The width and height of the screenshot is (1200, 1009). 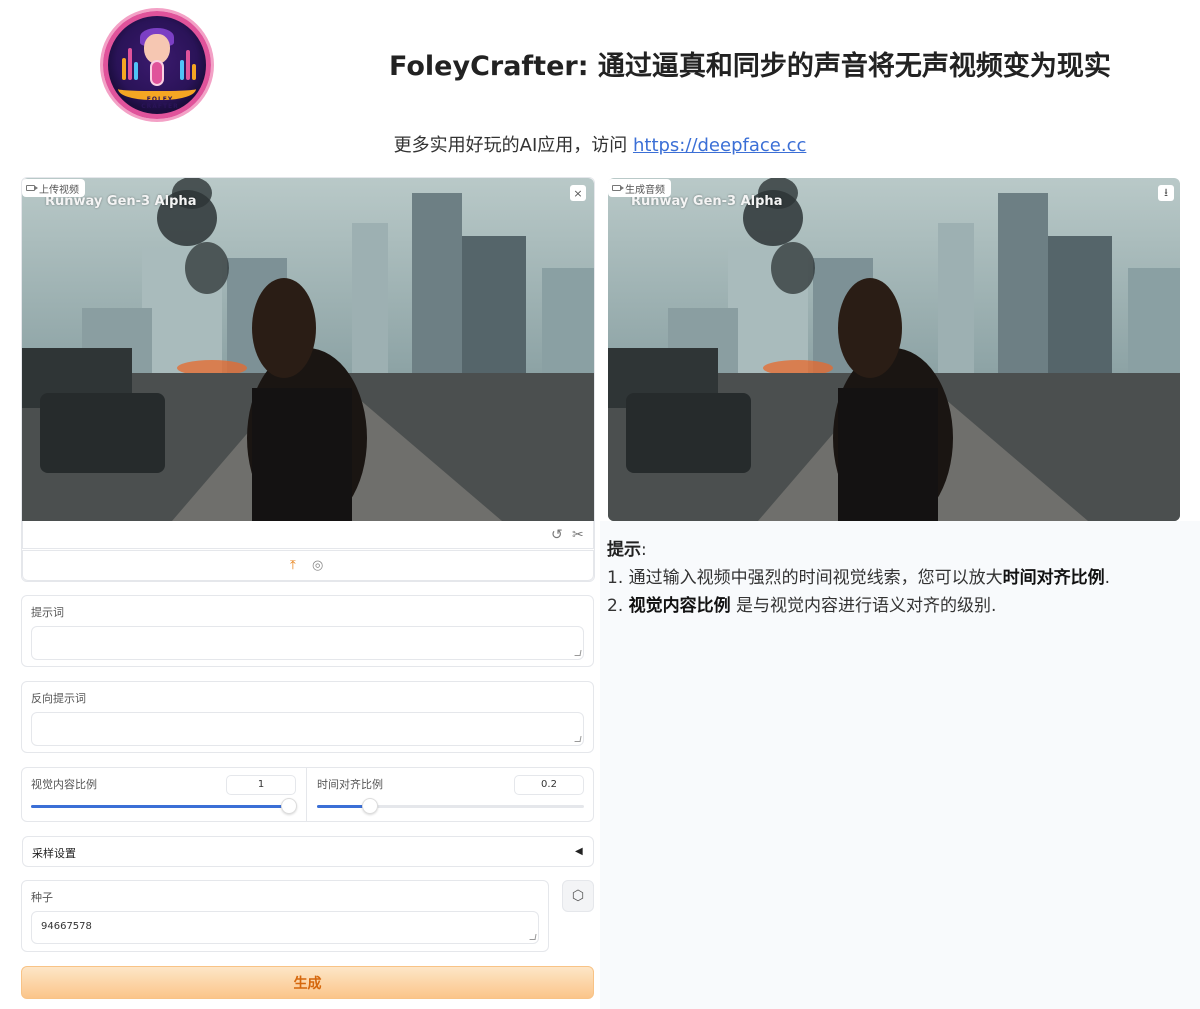 I want to click on page-subtitle: 更多实用好玩的AI应用，访问 https://deepface.cc, so click(x=600, y=145).